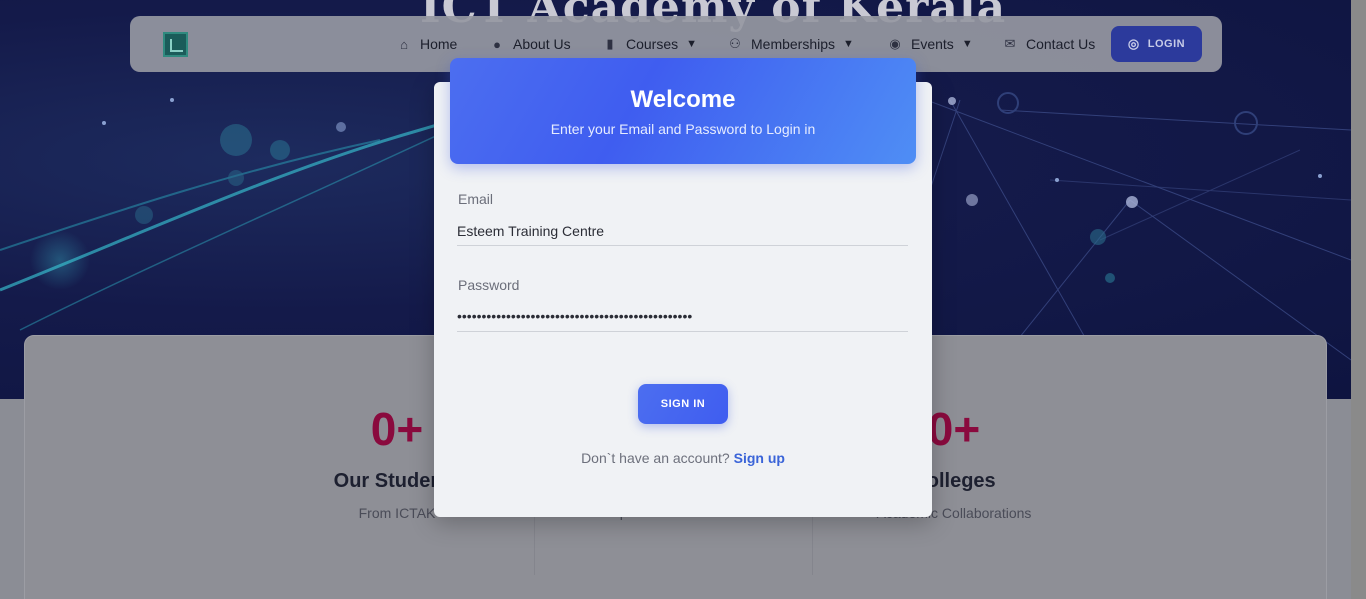 Image resolution: width=1366 pixels, height=599 pixels. What do you see at coordinates (735, 43) in the screenshot?
I see `group-icon: ⚇` at bounding box center [735, 43].